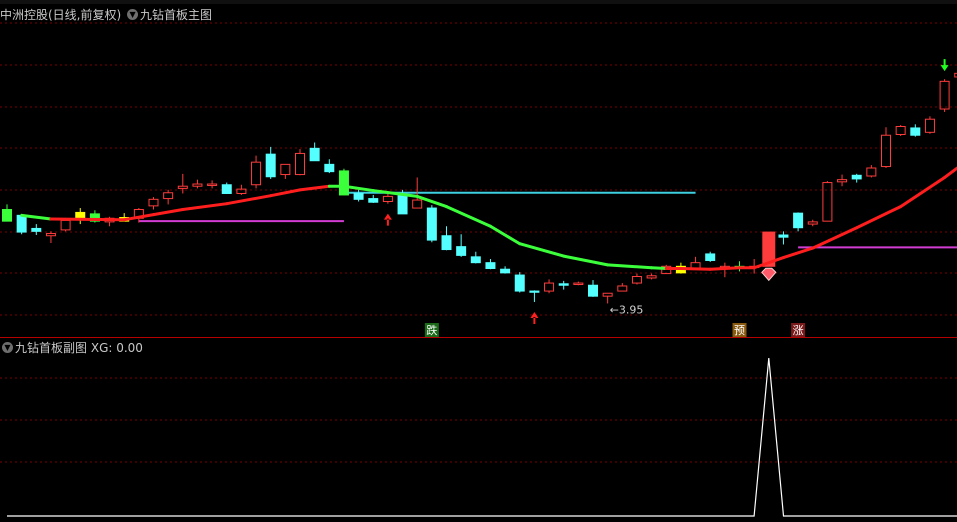 This screenshot has width=957, height=522. Describe the element at coordinates (51, 348) in the screenshot. I see `sub-indicator-title: 九钻首板副图` at that location.